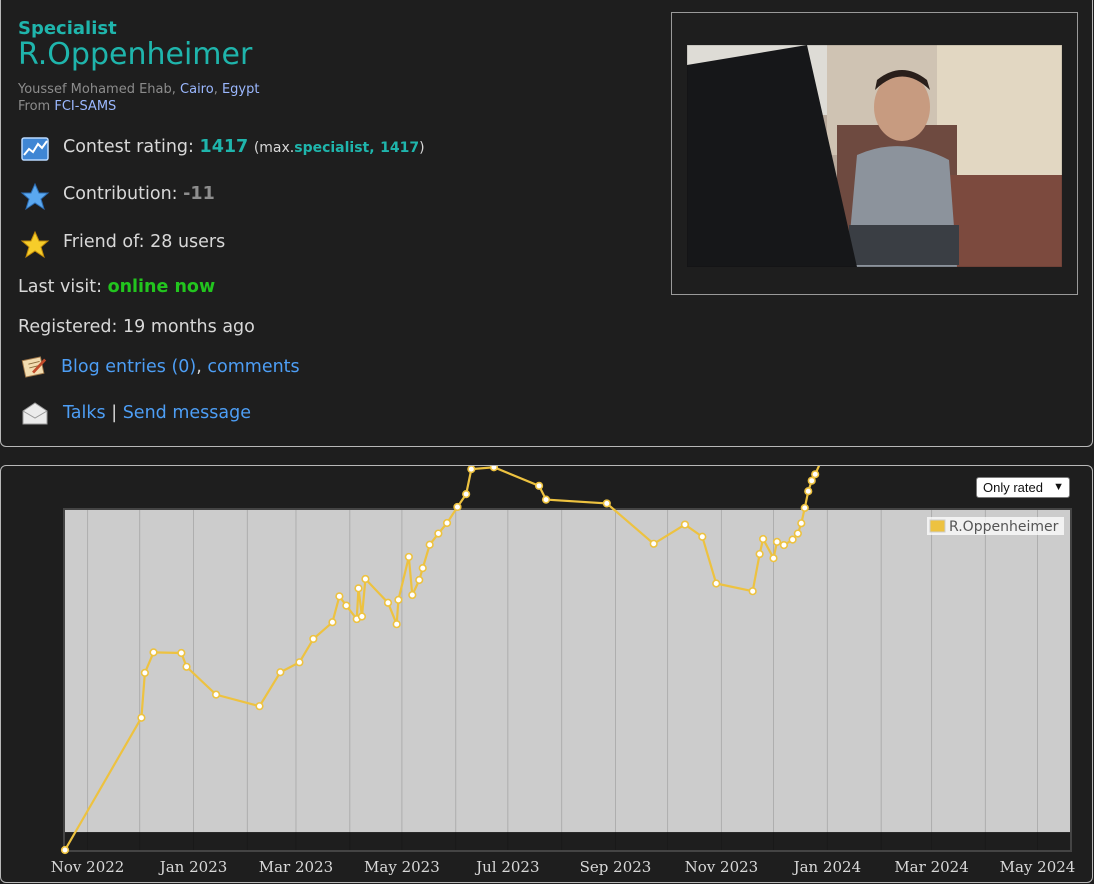 The height and width of the screenshot is (884, 1094). I want to click on x-tick-label: Nov 2022, so click(88, 867).